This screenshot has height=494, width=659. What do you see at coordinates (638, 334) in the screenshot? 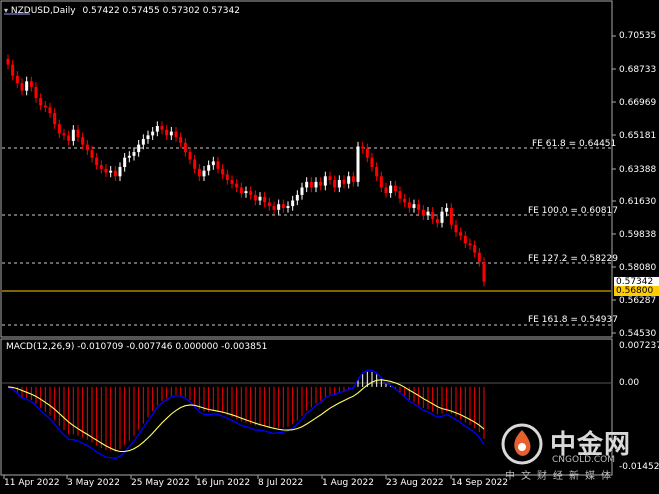
I see `price-label: 0.54530` at bounding box center [638, 334].